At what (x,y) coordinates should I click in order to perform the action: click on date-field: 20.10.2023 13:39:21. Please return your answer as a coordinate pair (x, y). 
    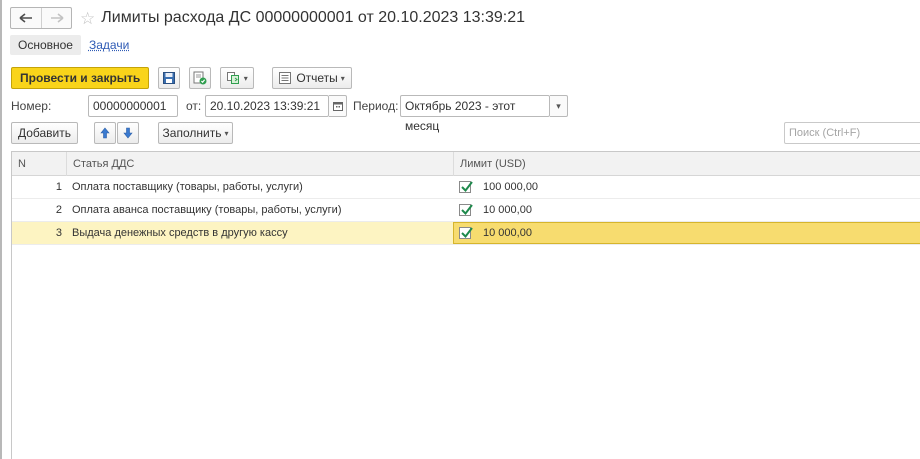
    Looking at the image, I should click on (267, 106).